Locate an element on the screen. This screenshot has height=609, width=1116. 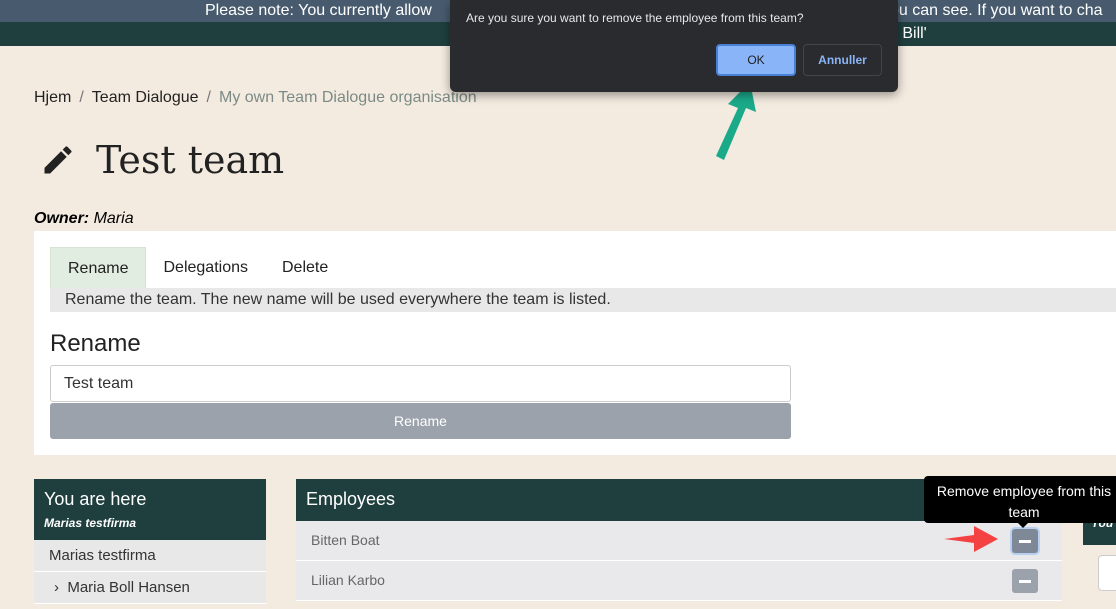
table-row: Lilian Karbo is located at coordinates (679, 581).